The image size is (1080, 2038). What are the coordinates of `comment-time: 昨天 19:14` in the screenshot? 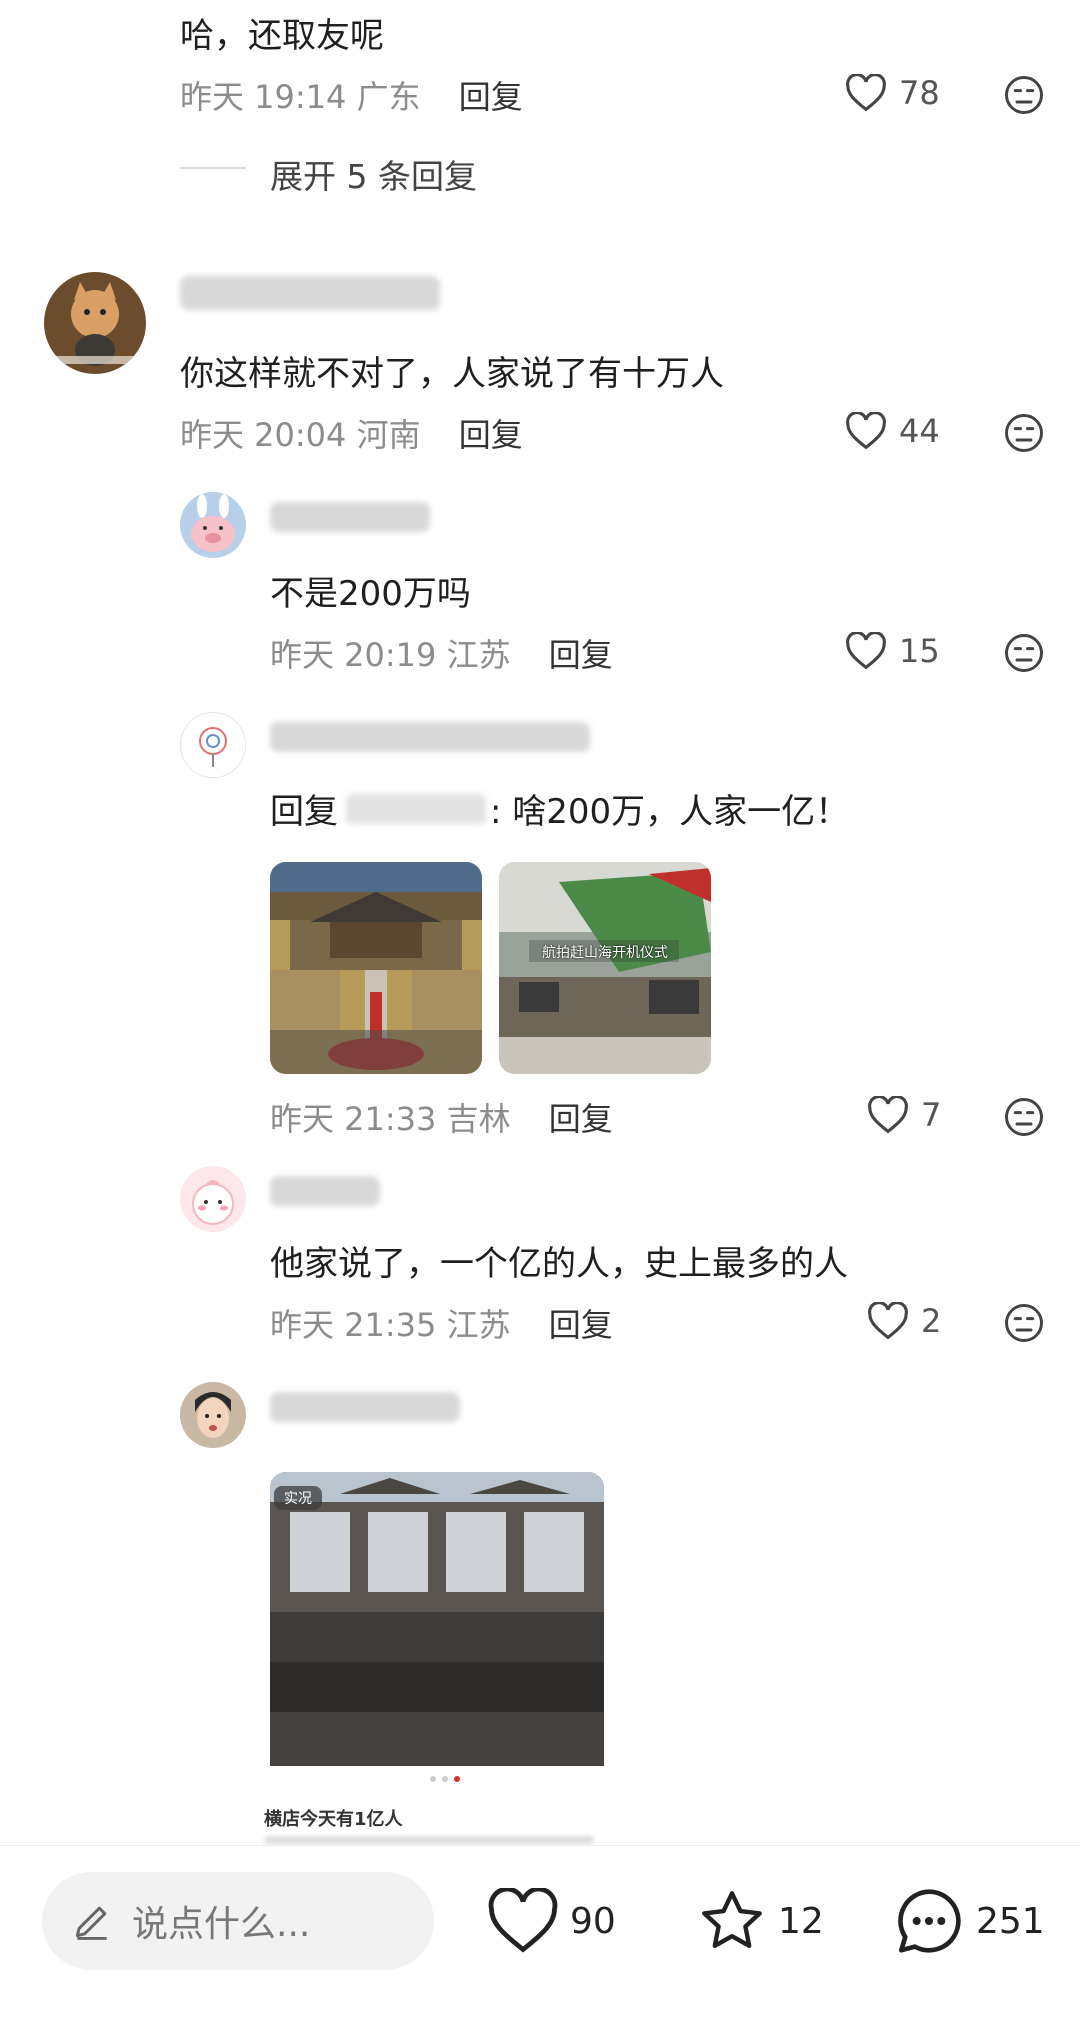 It's located at (263, 97).